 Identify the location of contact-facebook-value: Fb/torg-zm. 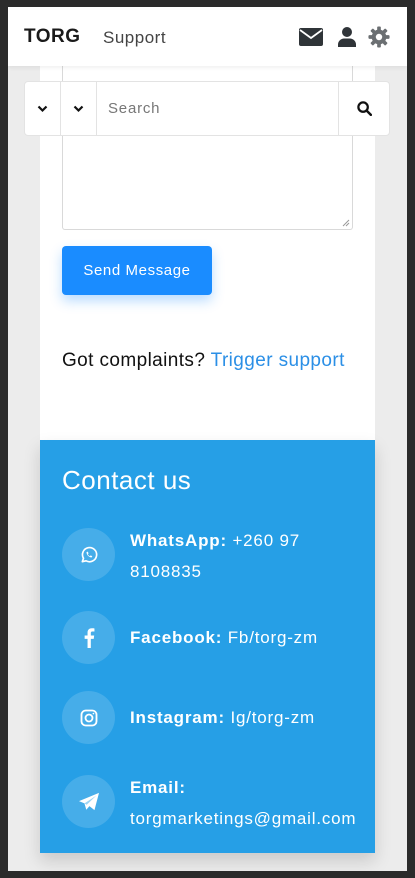
(273, 637).